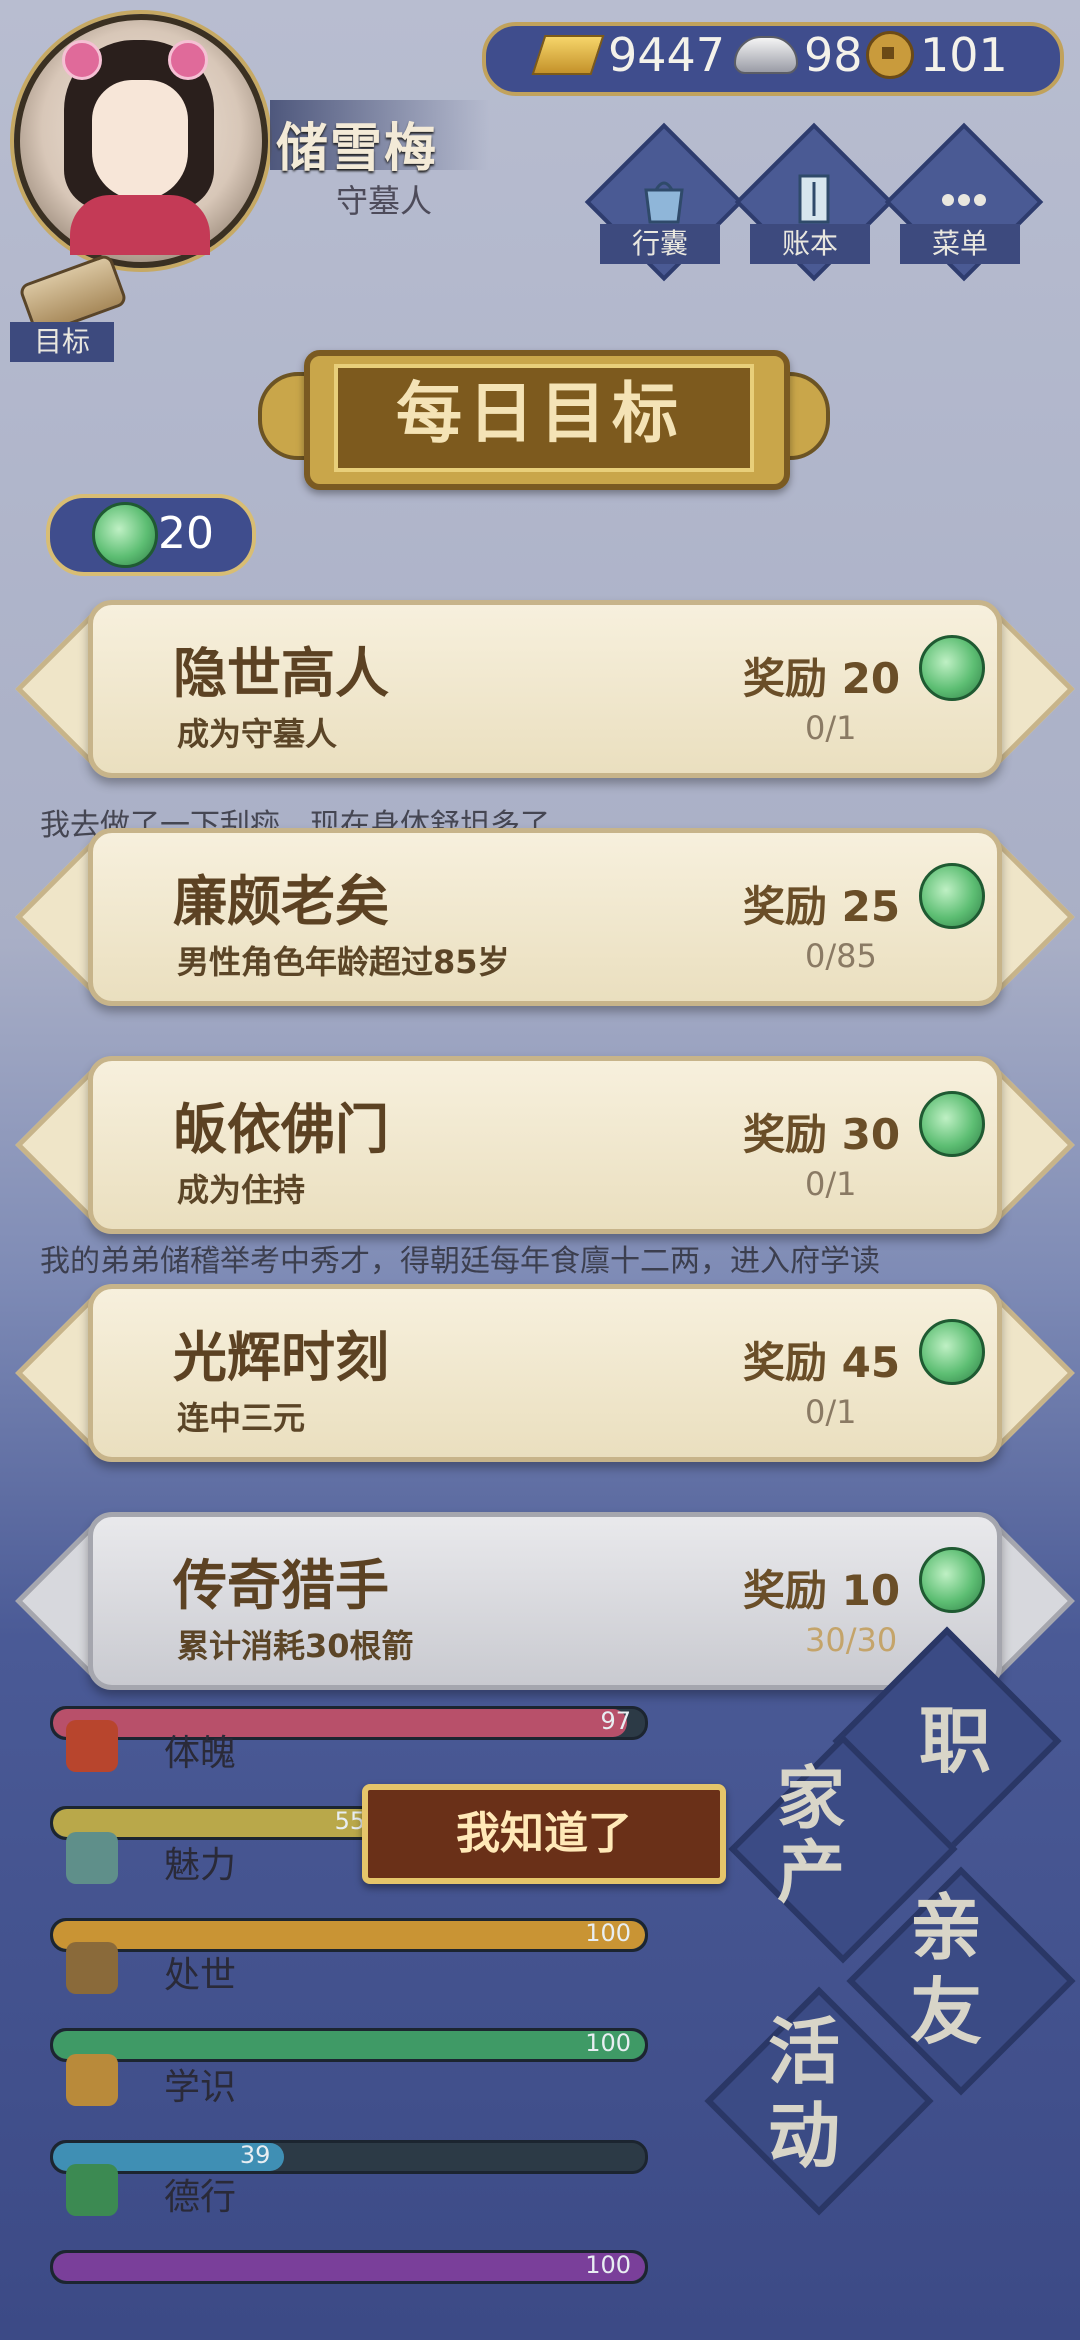 This screenshot has height=2340, width=1080. What do you see at coordinates (343, 962) in the screenshot?
I see `goal-description: 男性角色年龄超过85岁` at bounding box center [343, 962].